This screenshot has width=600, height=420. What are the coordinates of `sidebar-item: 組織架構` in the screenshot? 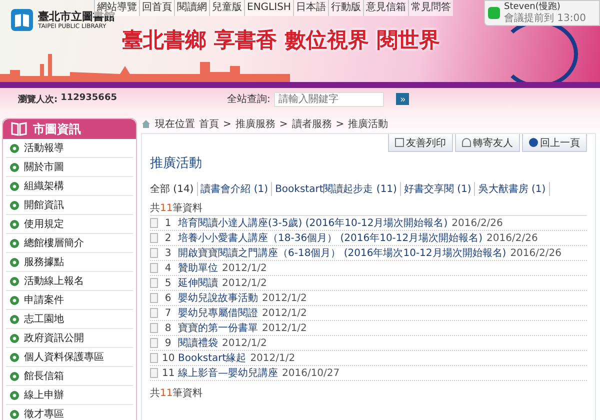 It's located at (69, 186).